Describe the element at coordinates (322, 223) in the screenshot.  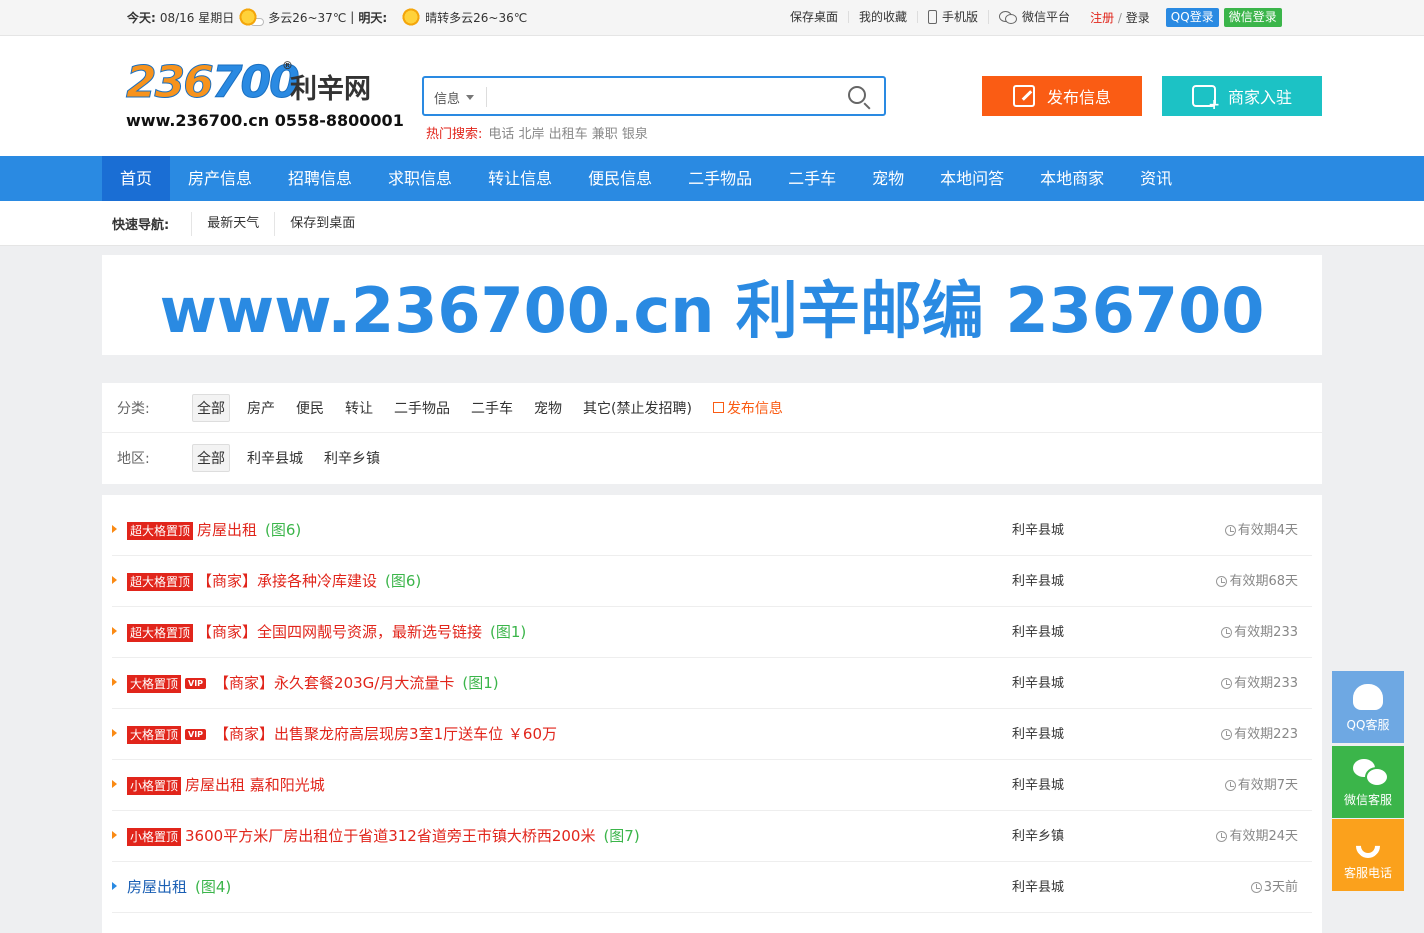
I see `quick-nav-save-desktop: 保存到桌面` at that location.